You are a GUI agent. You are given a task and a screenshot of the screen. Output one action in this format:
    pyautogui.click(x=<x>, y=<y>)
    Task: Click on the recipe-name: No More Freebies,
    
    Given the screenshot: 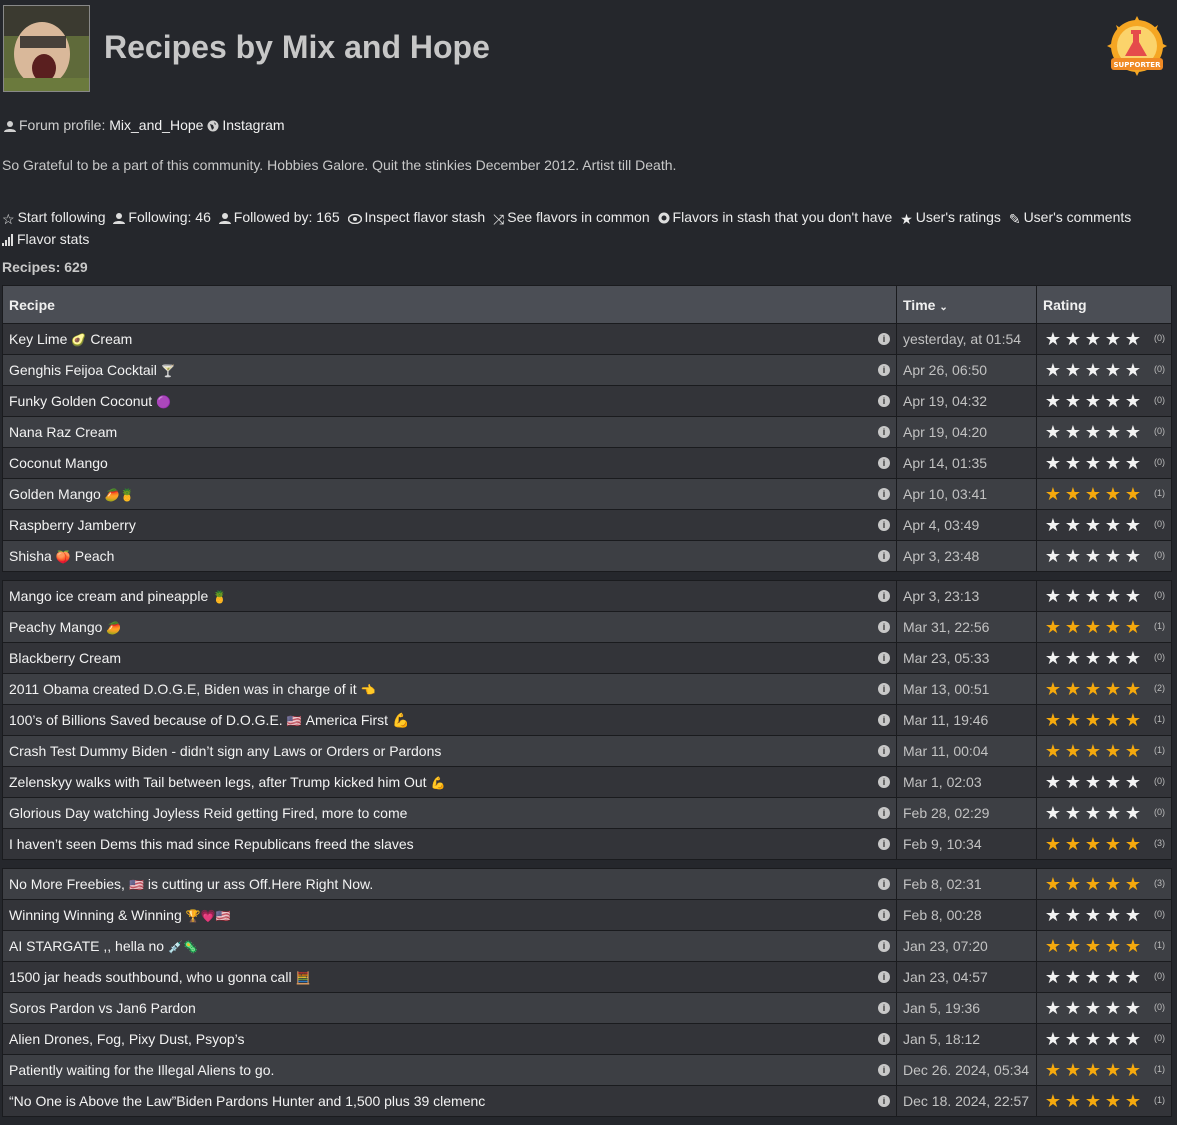 What is the action you would take?
    pyautogui.click(x=67, y=884)
    